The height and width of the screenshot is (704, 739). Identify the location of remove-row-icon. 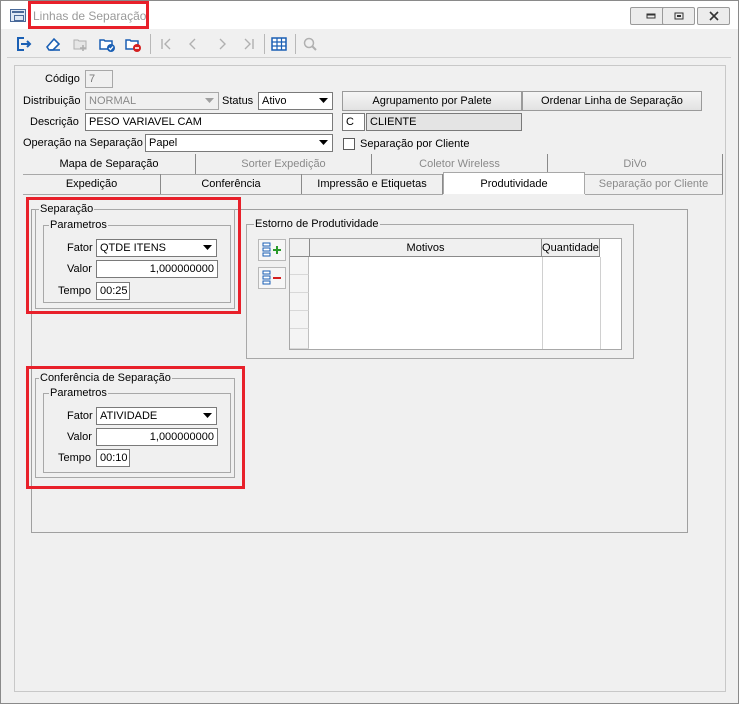
(271, 277).